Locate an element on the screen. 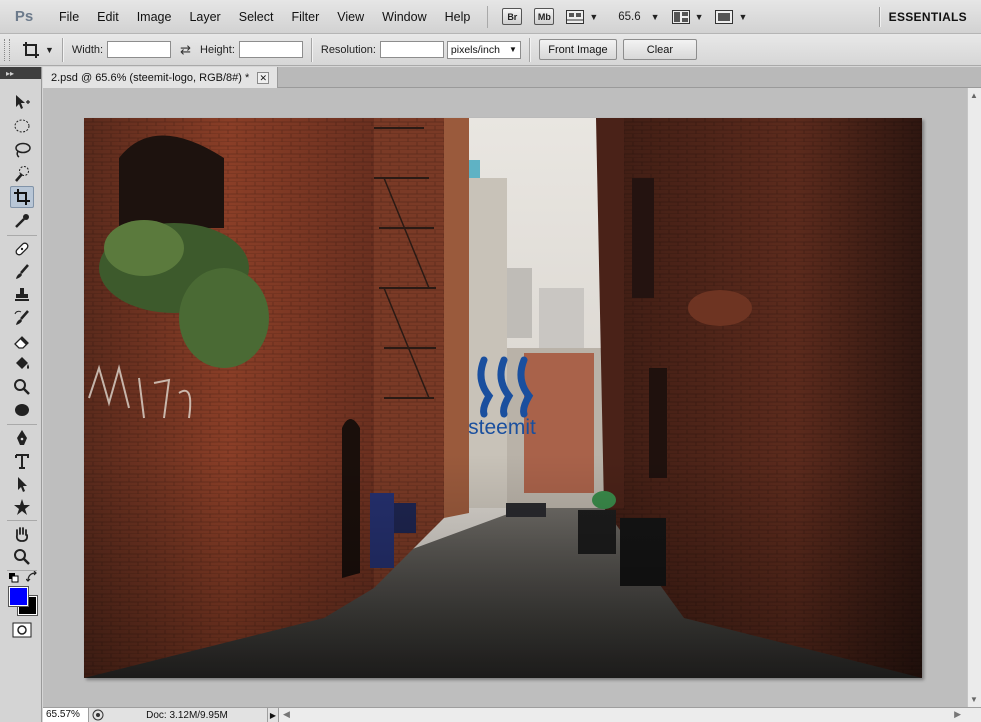  paint-bucket-icon is located at coordinates (22, 363).